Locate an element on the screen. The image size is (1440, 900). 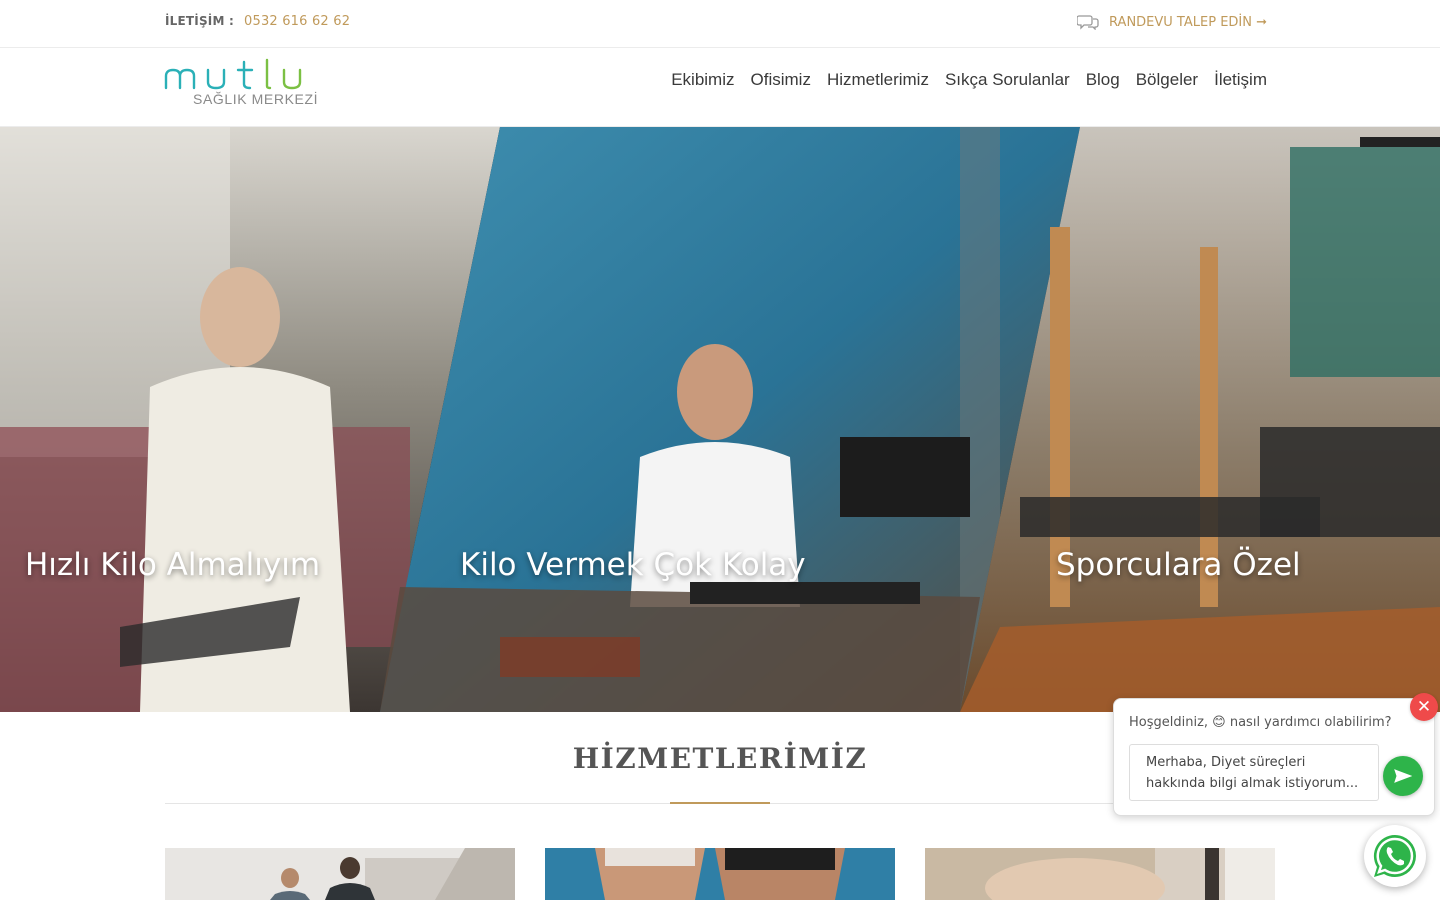
slide-title-2: Kilo Vermek Çok Kolay is located at coordinates (633, 565).